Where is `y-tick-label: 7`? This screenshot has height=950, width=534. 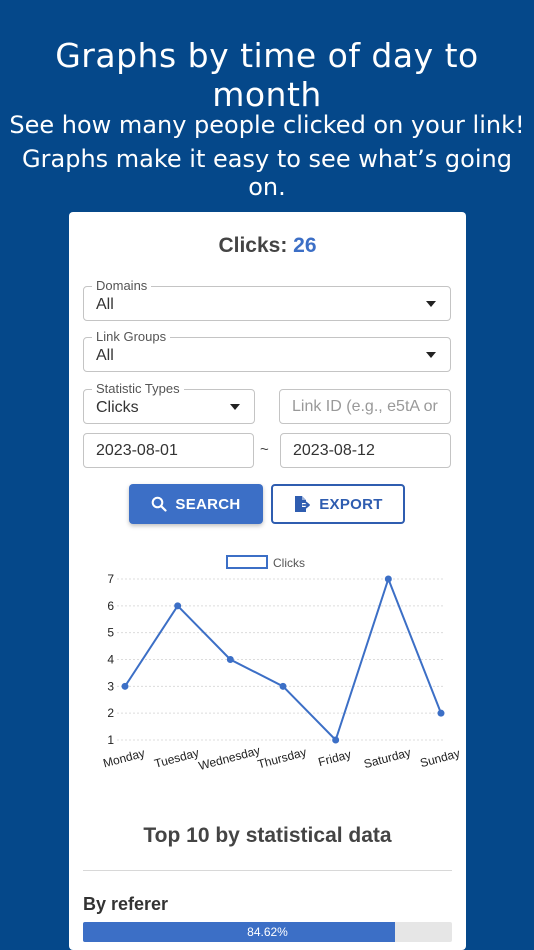 y-tick-label: 7 is located at coordinates (110, 579).